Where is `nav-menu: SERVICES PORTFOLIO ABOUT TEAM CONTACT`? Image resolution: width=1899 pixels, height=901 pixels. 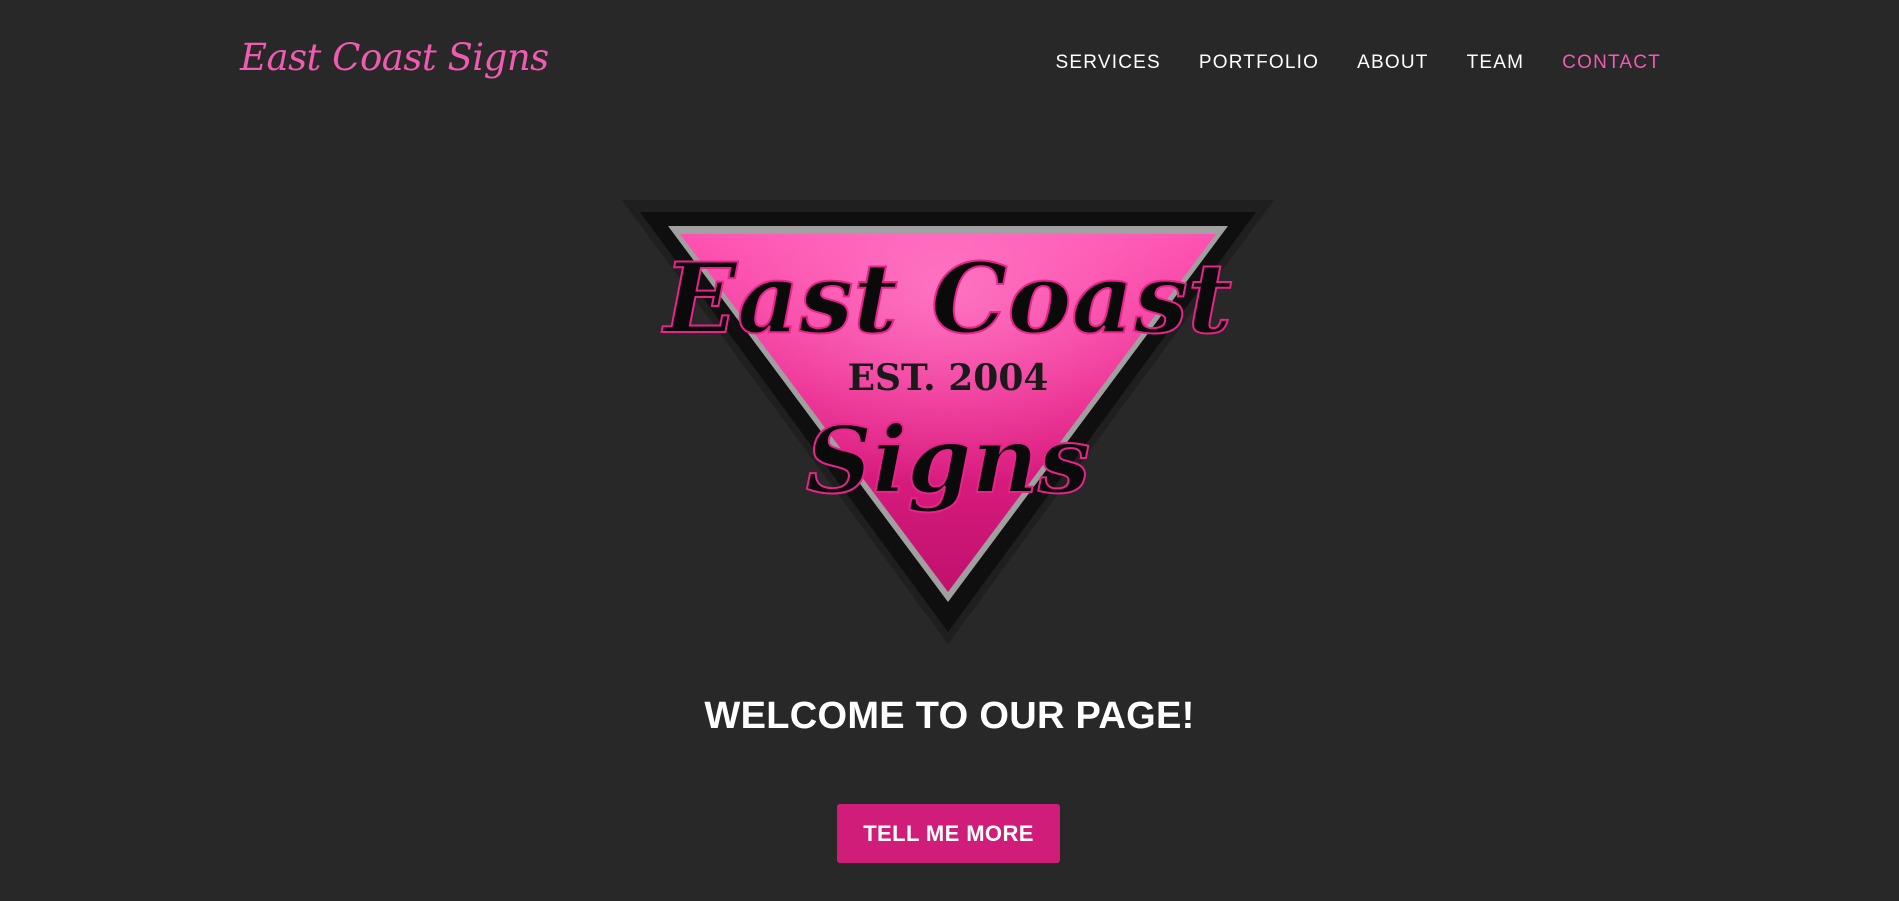 nav-menu: SERVICES PORTFOLIO ABOUT TEAM CONTACT is located at coordinates (1358, 63).